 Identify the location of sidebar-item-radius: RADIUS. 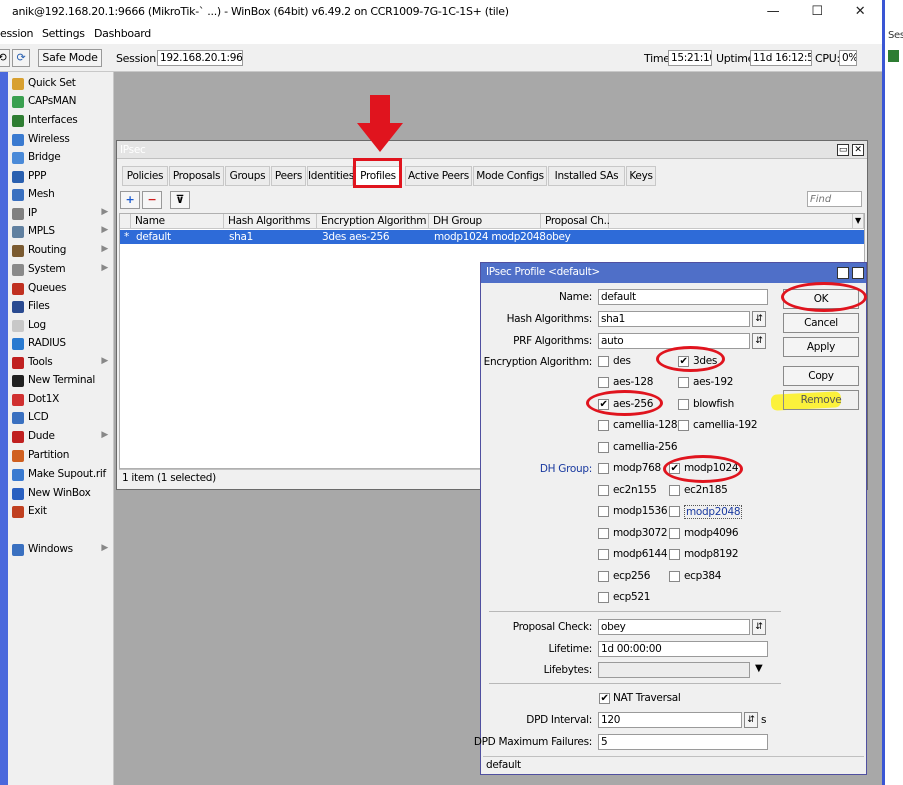
(62, 344).